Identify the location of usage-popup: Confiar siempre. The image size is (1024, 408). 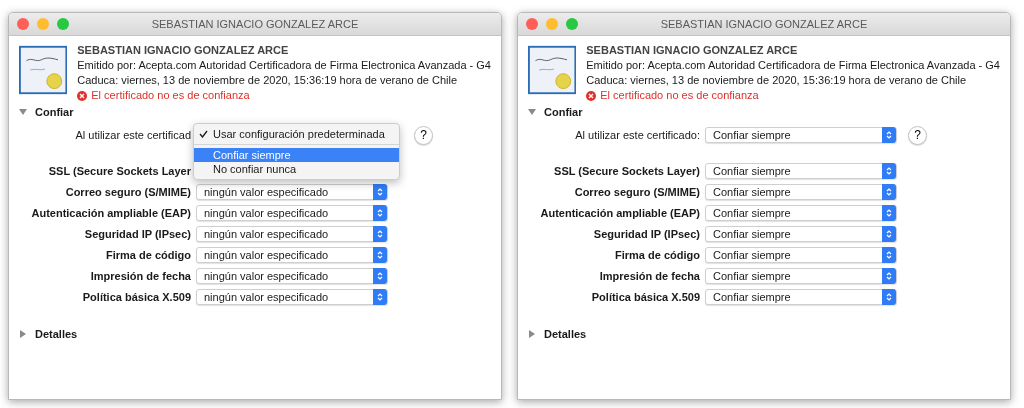
(801, 135).